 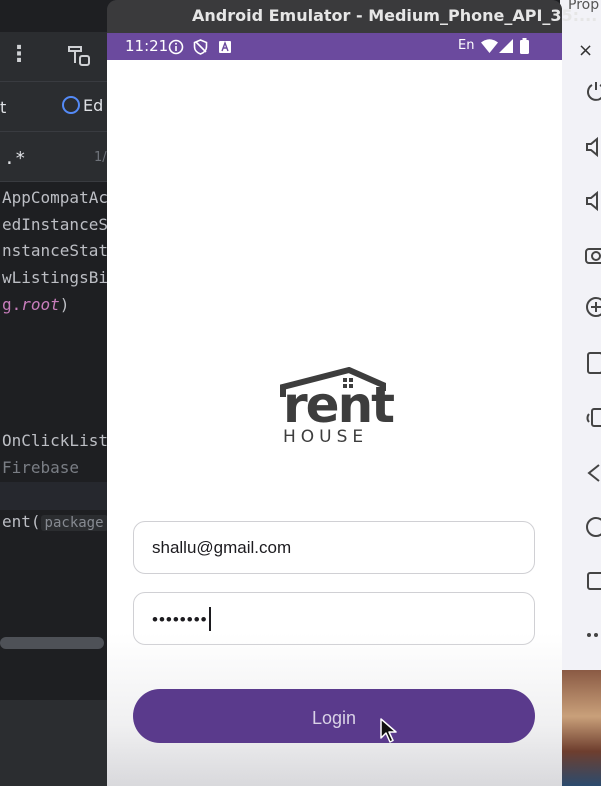 I want to click on code-line: g.root), so click(x=35, y=304).